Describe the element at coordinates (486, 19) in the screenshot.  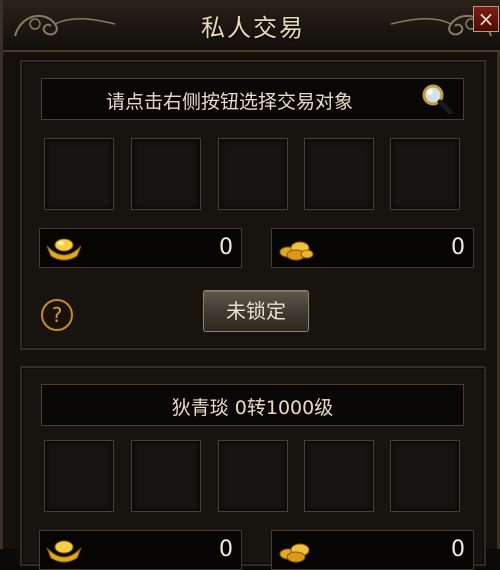
I see `close-button: ×` at that location.